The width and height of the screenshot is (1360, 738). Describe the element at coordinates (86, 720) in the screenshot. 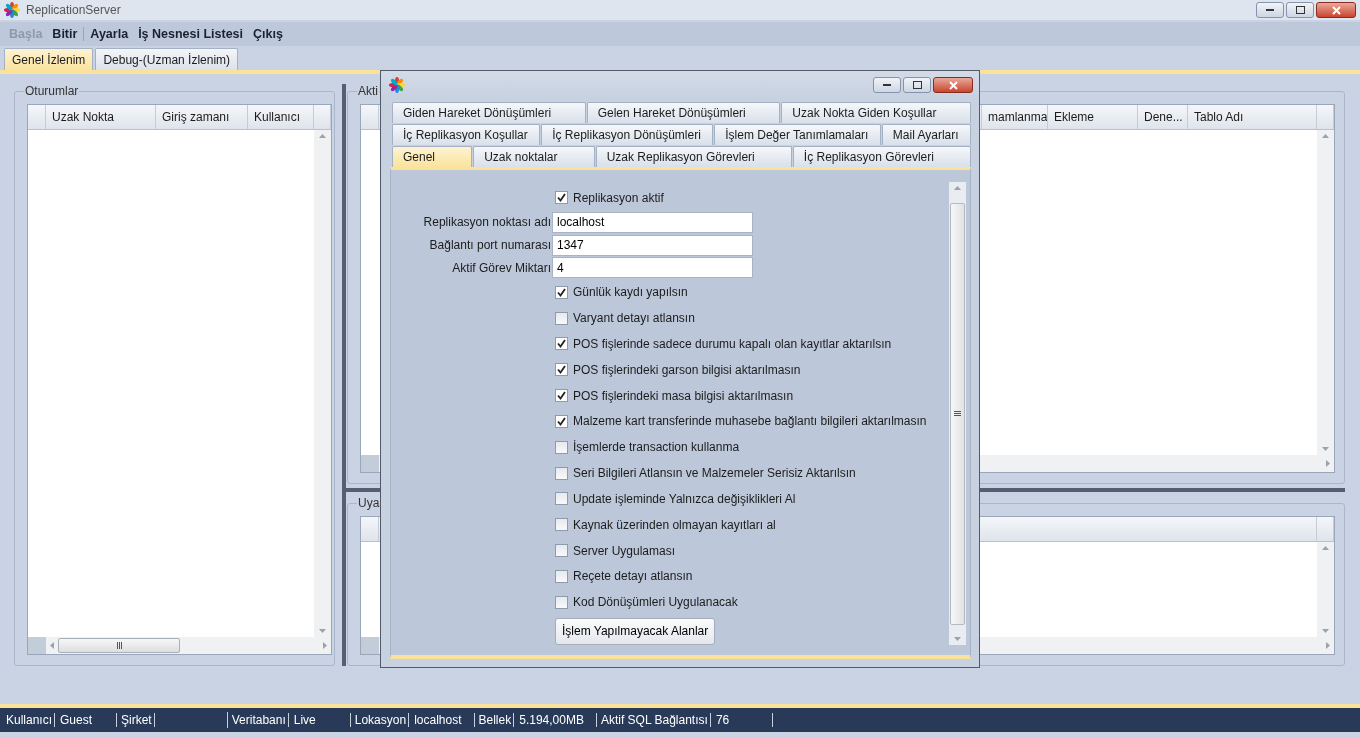

I see `status-value: Guest` at that location.